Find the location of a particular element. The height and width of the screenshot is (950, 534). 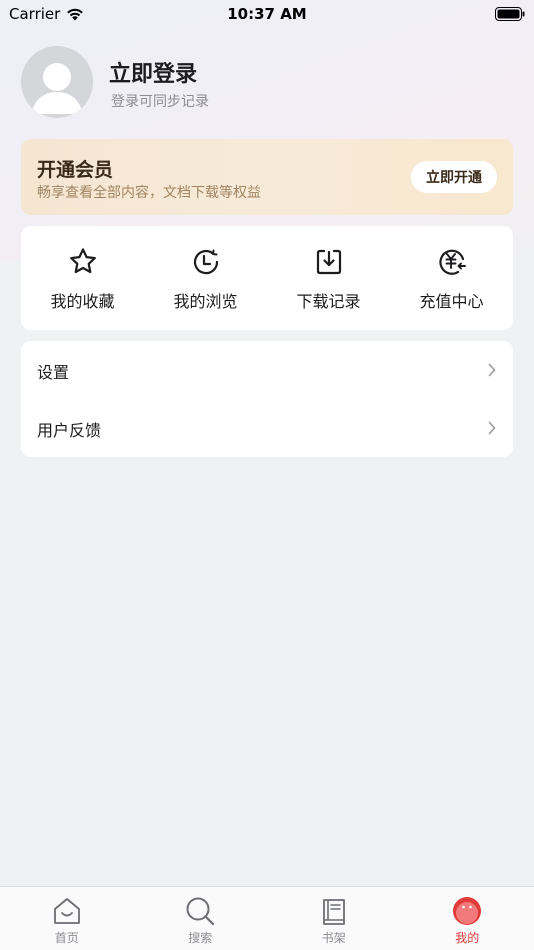

login-subtitle: 登录可同步记录 is located at coordinates (160, 102).